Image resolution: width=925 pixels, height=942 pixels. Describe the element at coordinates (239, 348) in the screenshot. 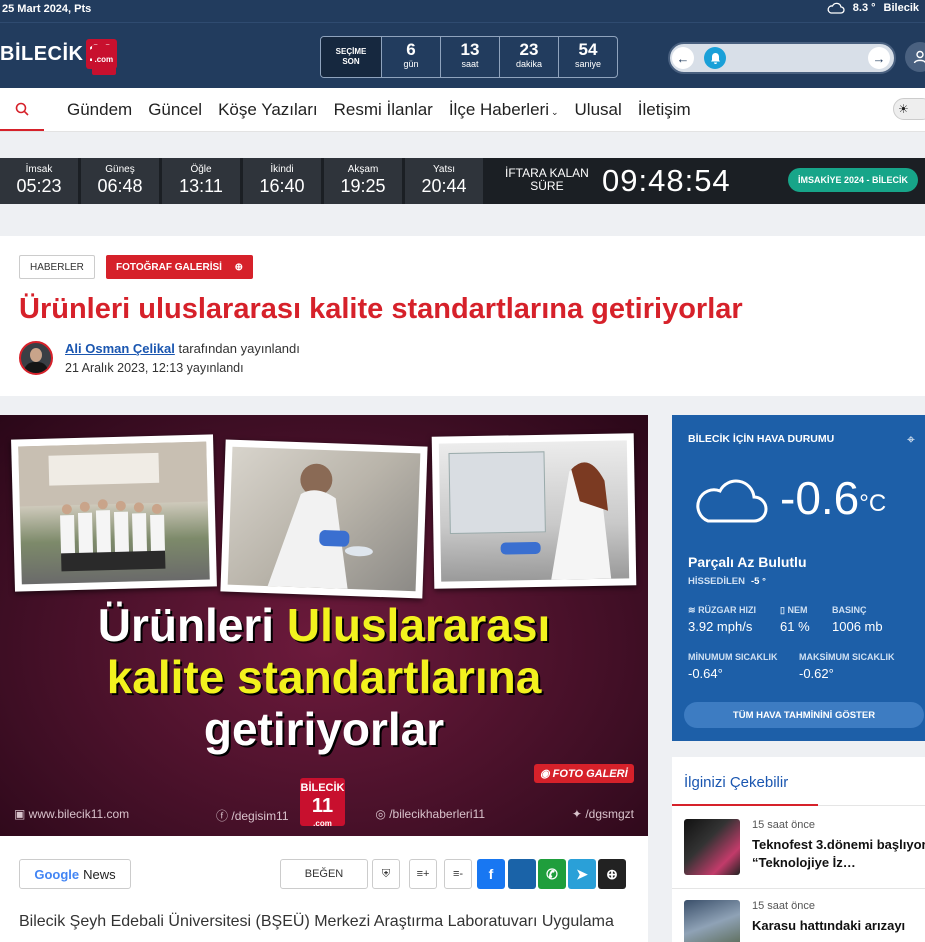

I see `author-suffix: tarafından yayınlandı` at that location.